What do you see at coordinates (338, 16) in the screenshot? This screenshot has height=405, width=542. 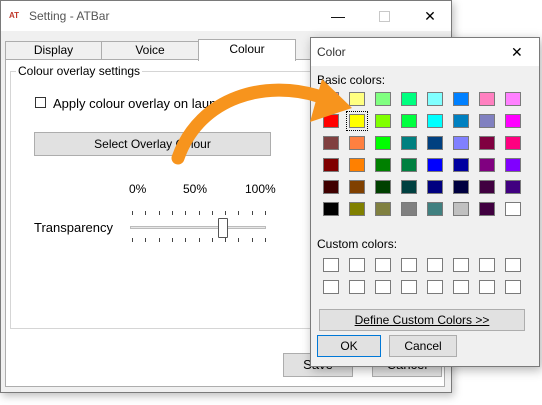 I see `minimize-button: —` at bounding box center [338, 16].